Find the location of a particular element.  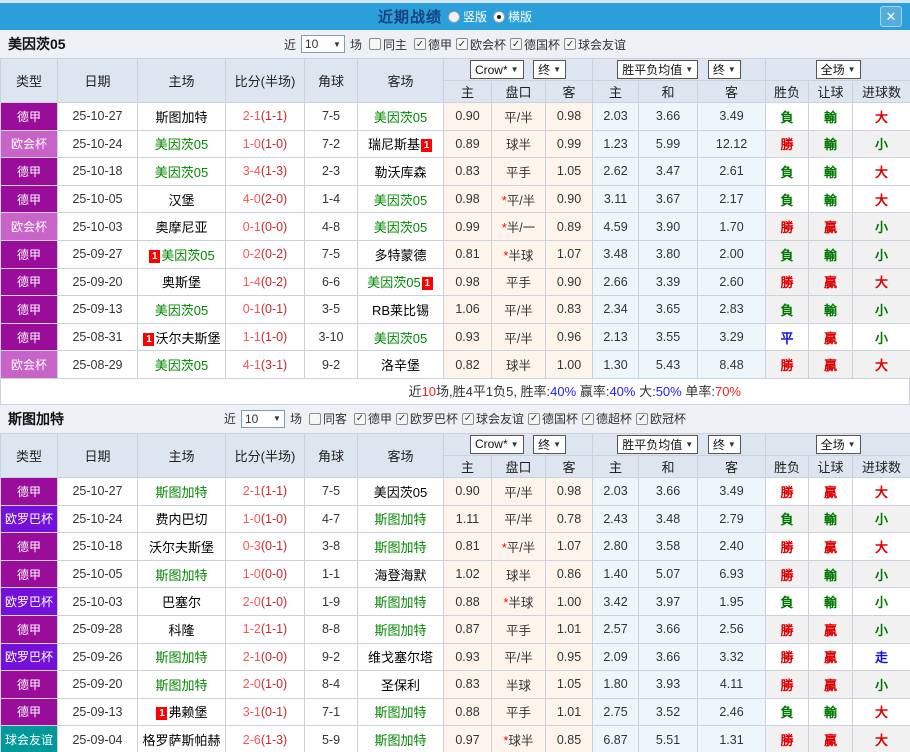

asian-away-odds: 0.95 is located at coordinates (569, 657).